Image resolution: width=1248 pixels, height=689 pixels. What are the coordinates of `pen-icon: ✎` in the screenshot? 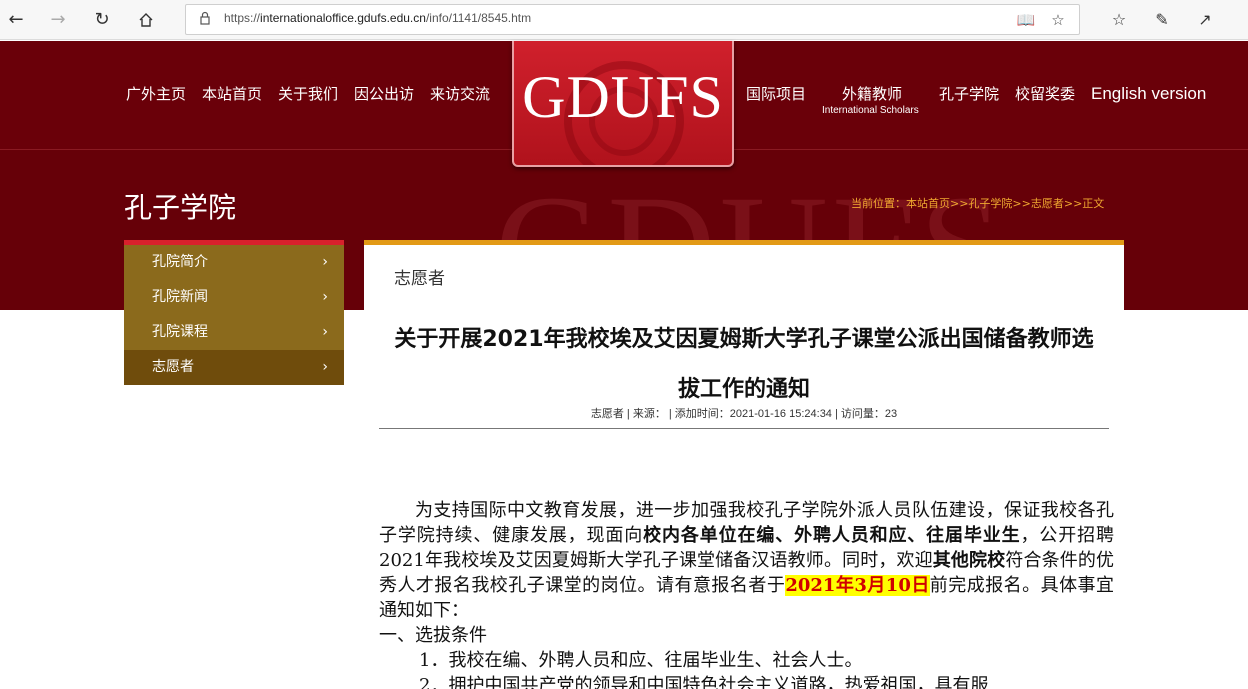 It's located at (1162, 20).